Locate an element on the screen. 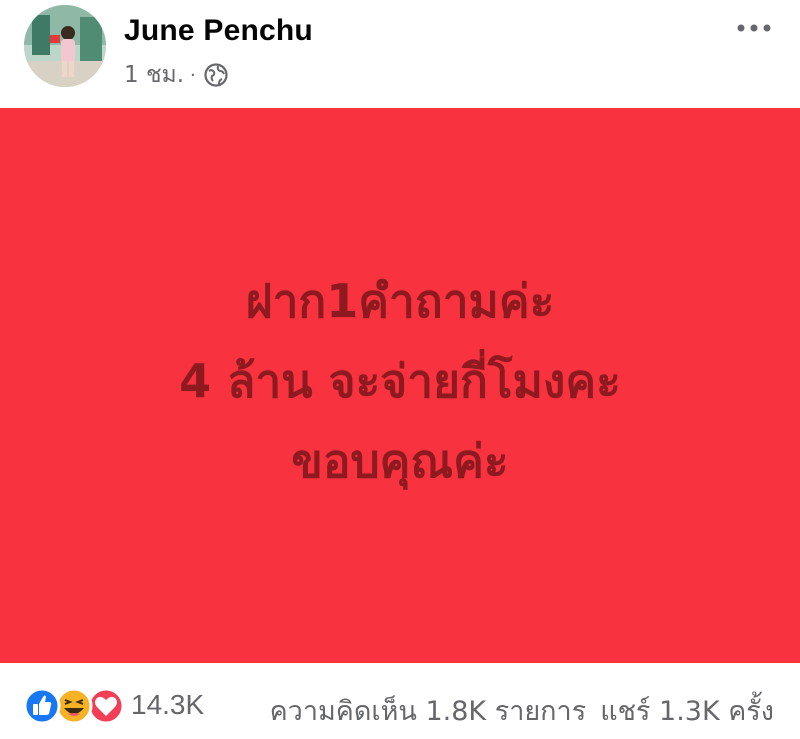  haha-icon is located at coordinates (74, 706).